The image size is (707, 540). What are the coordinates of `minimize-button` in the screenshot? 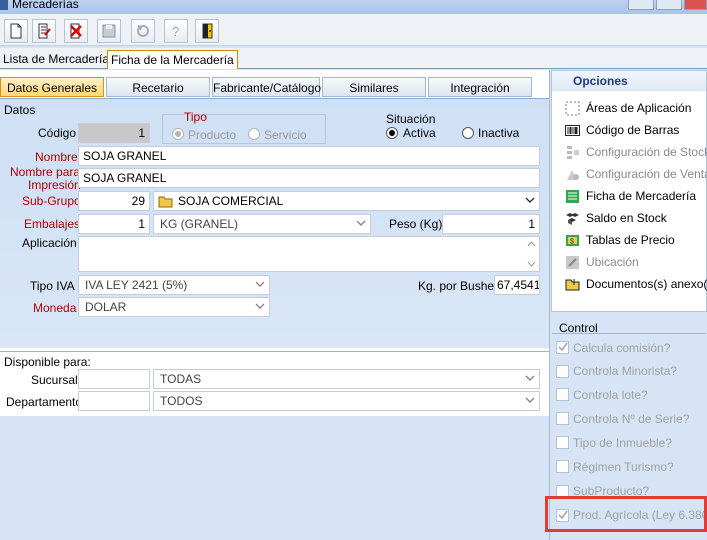 It's located at (641, 5).